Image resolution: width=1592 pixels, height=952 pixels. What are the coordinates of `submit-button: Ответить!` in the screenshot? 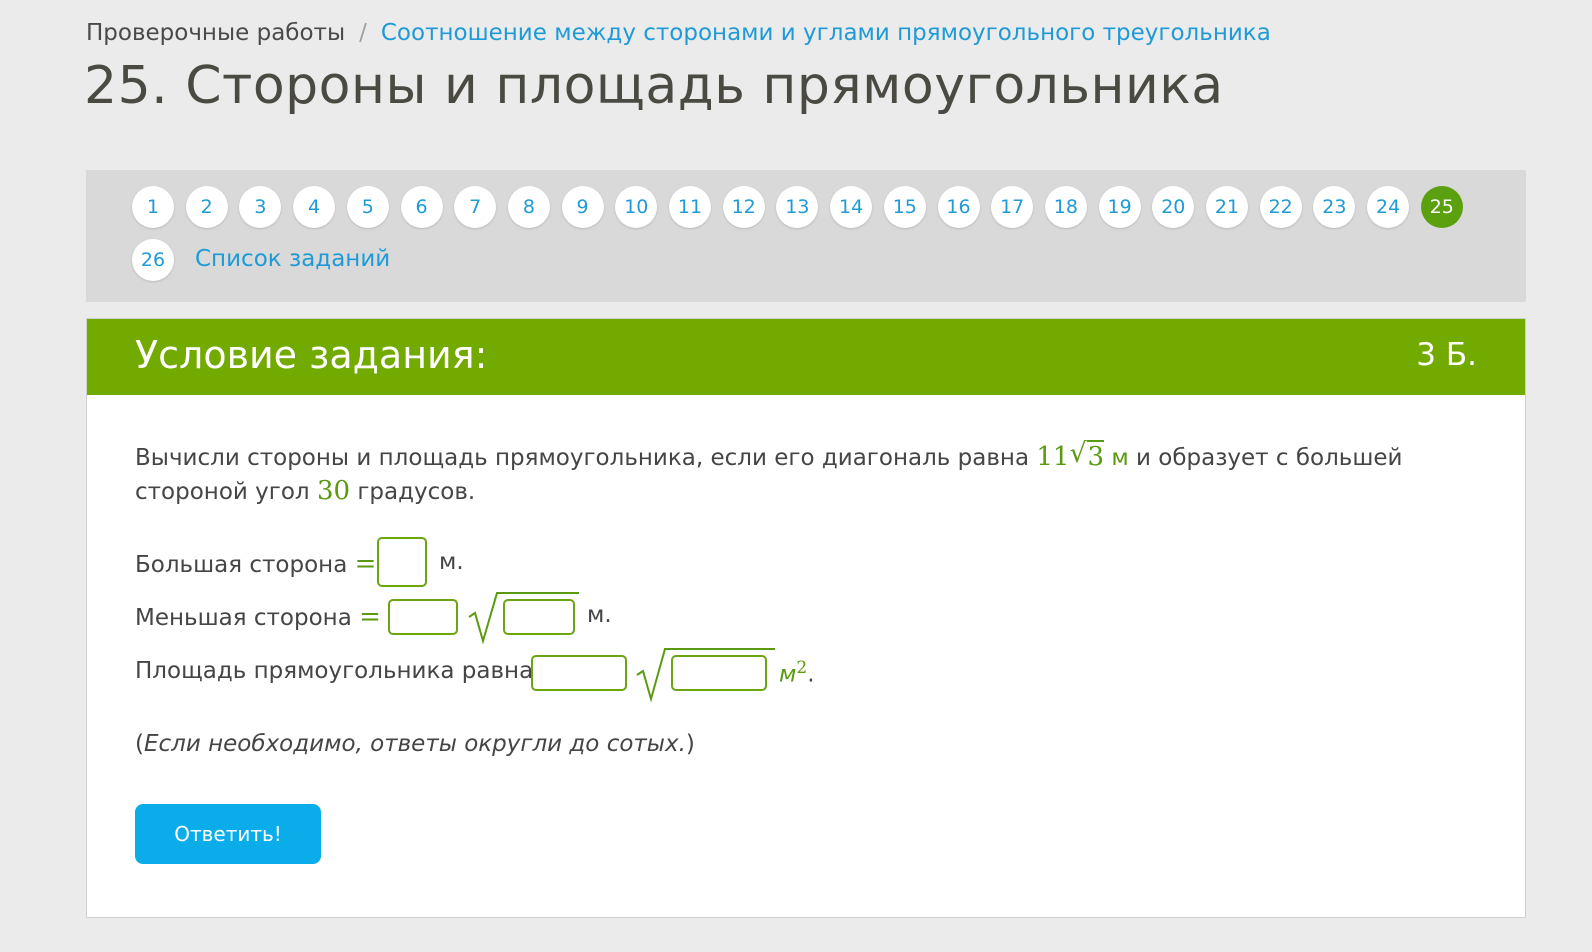 It's located at (228, 834).